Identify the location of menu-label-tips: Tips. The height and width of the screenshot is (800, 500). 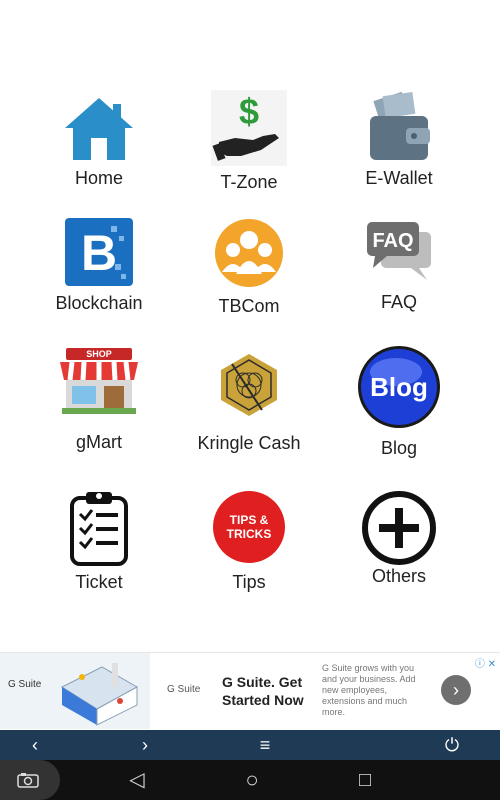
(249, 582).